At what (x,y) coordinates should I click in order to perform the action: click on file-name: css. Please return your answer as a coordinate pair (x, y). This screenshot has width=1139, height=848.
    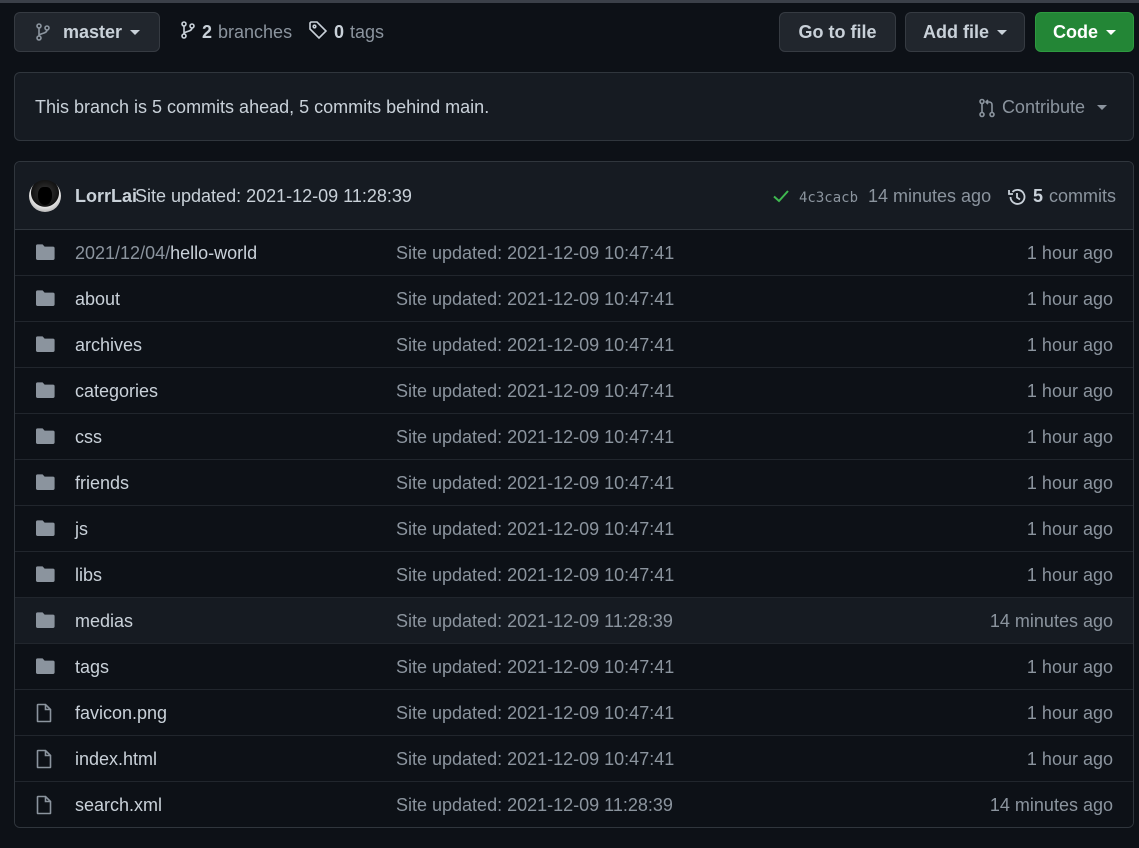
    Looking at the image, I should click on (88, 437).